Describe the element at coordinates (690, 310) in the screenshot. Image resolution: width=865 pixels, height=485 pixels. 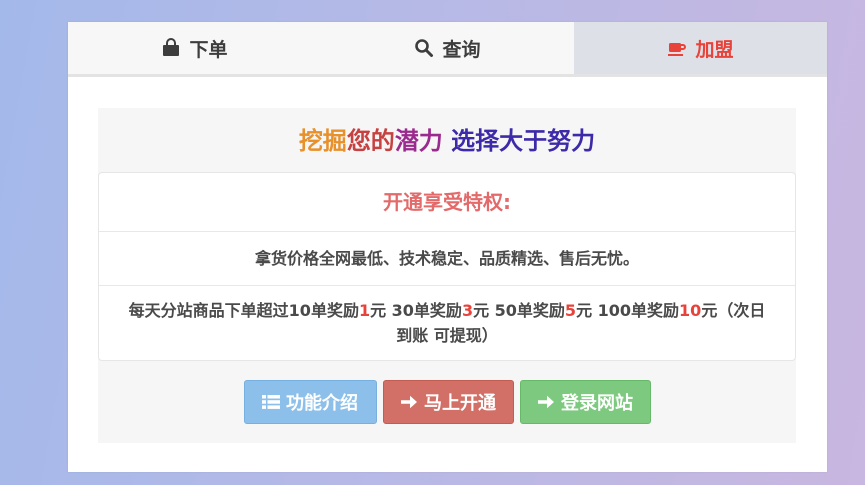
I see `reward-amount: 10` at that location.